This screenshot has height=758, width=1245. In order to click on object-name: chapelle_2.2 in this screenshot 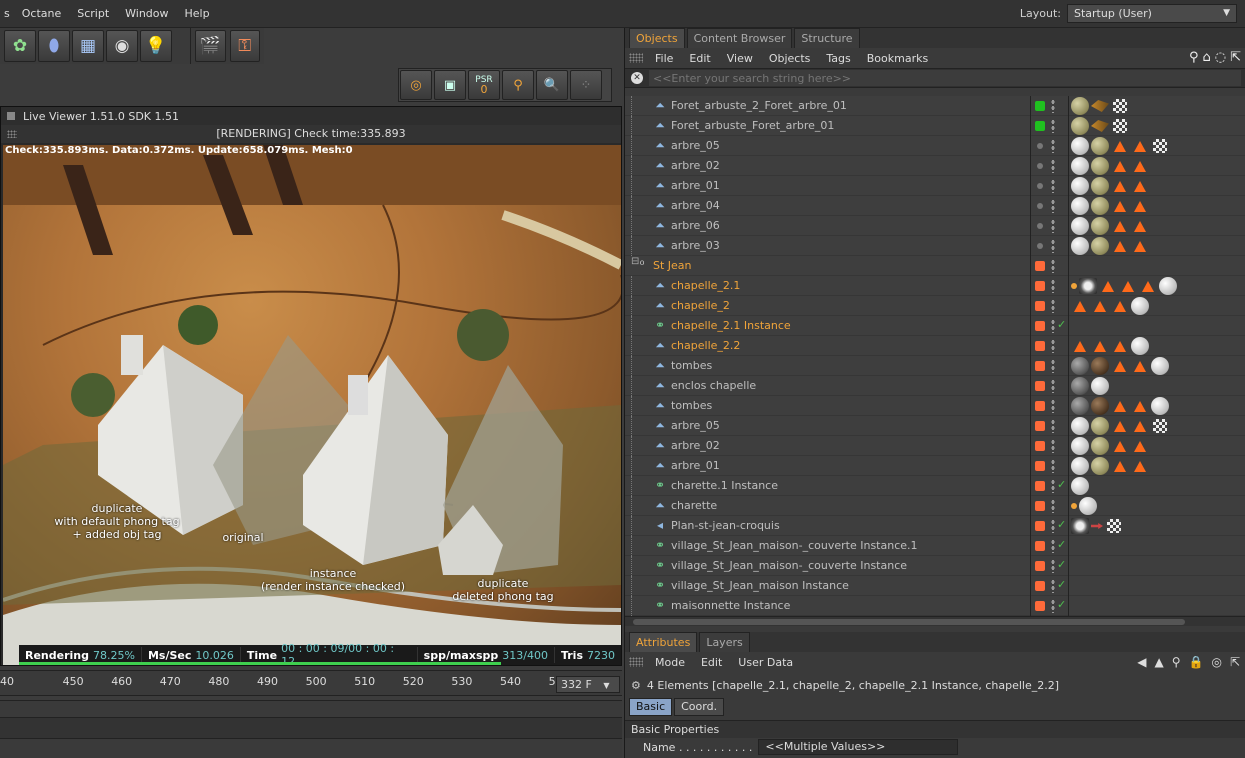, I will do `click(705, 345)`.